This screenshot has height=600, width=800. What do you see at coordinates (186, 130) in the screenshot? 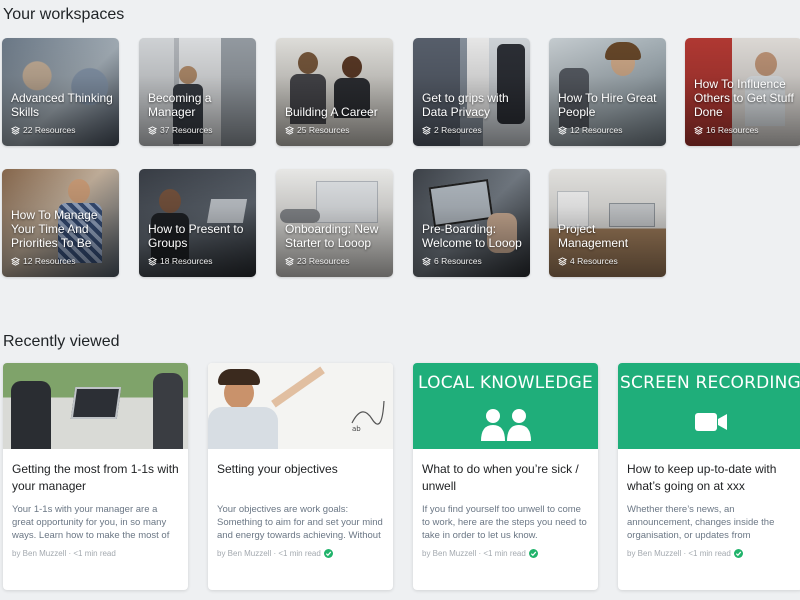
I see `resource-count: 37 Resources` at bounding box center [186, 130].